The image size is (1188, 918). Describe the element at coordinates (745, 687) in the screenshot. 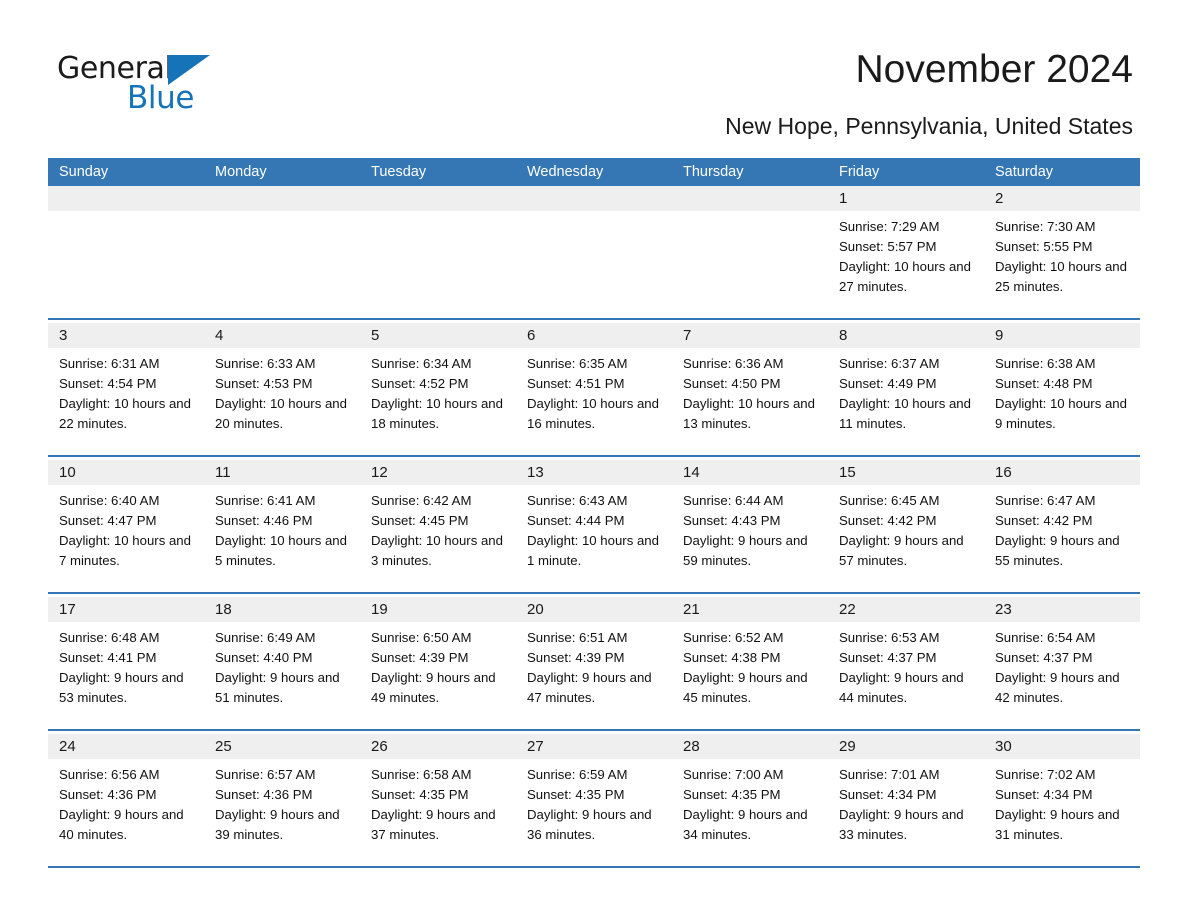

I see `daylight-text: Daylight: 9 hours and 45 minutes.` at that location.